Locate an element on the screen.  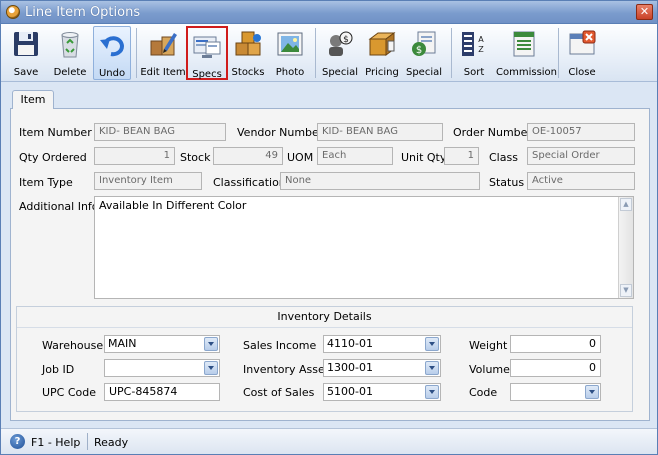
warehouse-select: MAIN is located at coordinates (162, 344).